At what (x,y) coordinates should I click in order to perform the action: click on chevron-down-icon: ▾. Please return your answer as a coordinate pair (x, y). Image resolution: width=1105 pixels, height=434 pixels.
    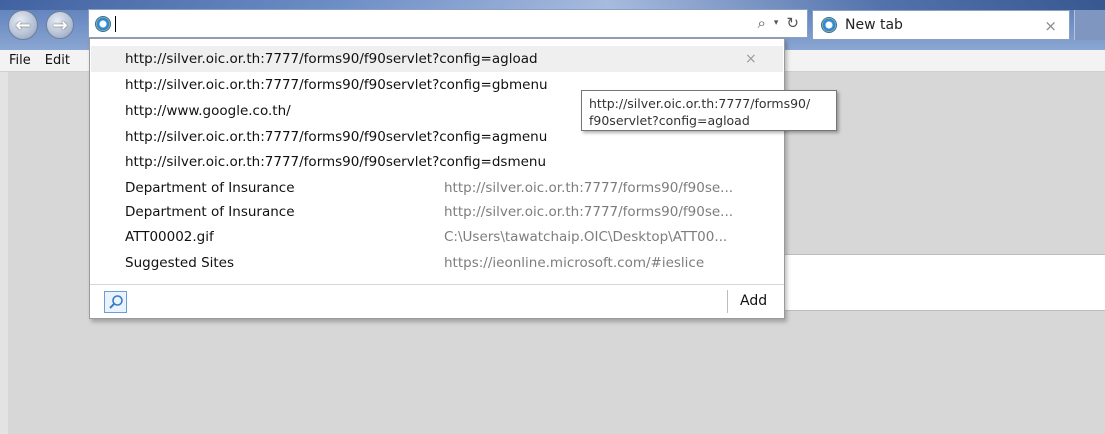
    Looking at the image, I should click on (776, 23).